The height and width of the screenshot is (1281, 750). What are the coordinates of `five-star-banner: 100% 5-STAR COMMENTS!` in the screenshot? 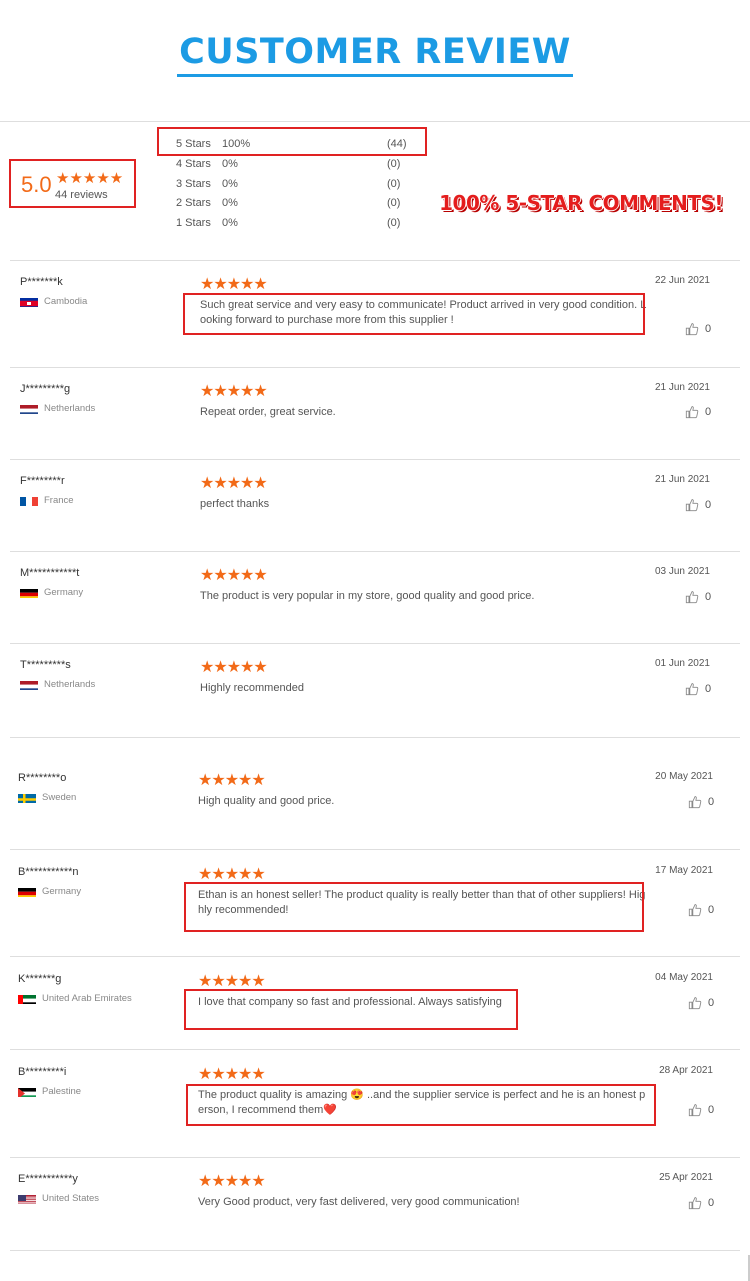 It's located at (581, 203).